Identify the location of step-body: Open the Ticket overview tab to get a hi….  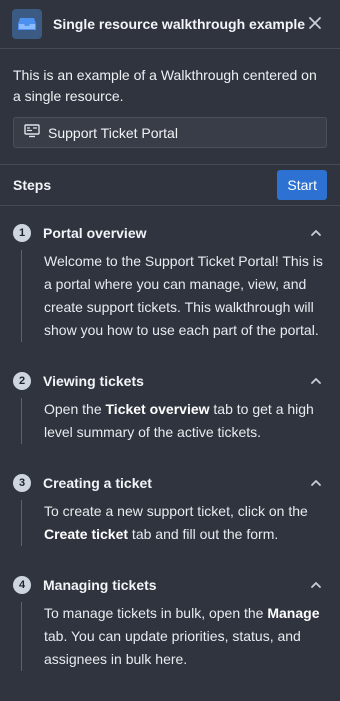
(174, 421).